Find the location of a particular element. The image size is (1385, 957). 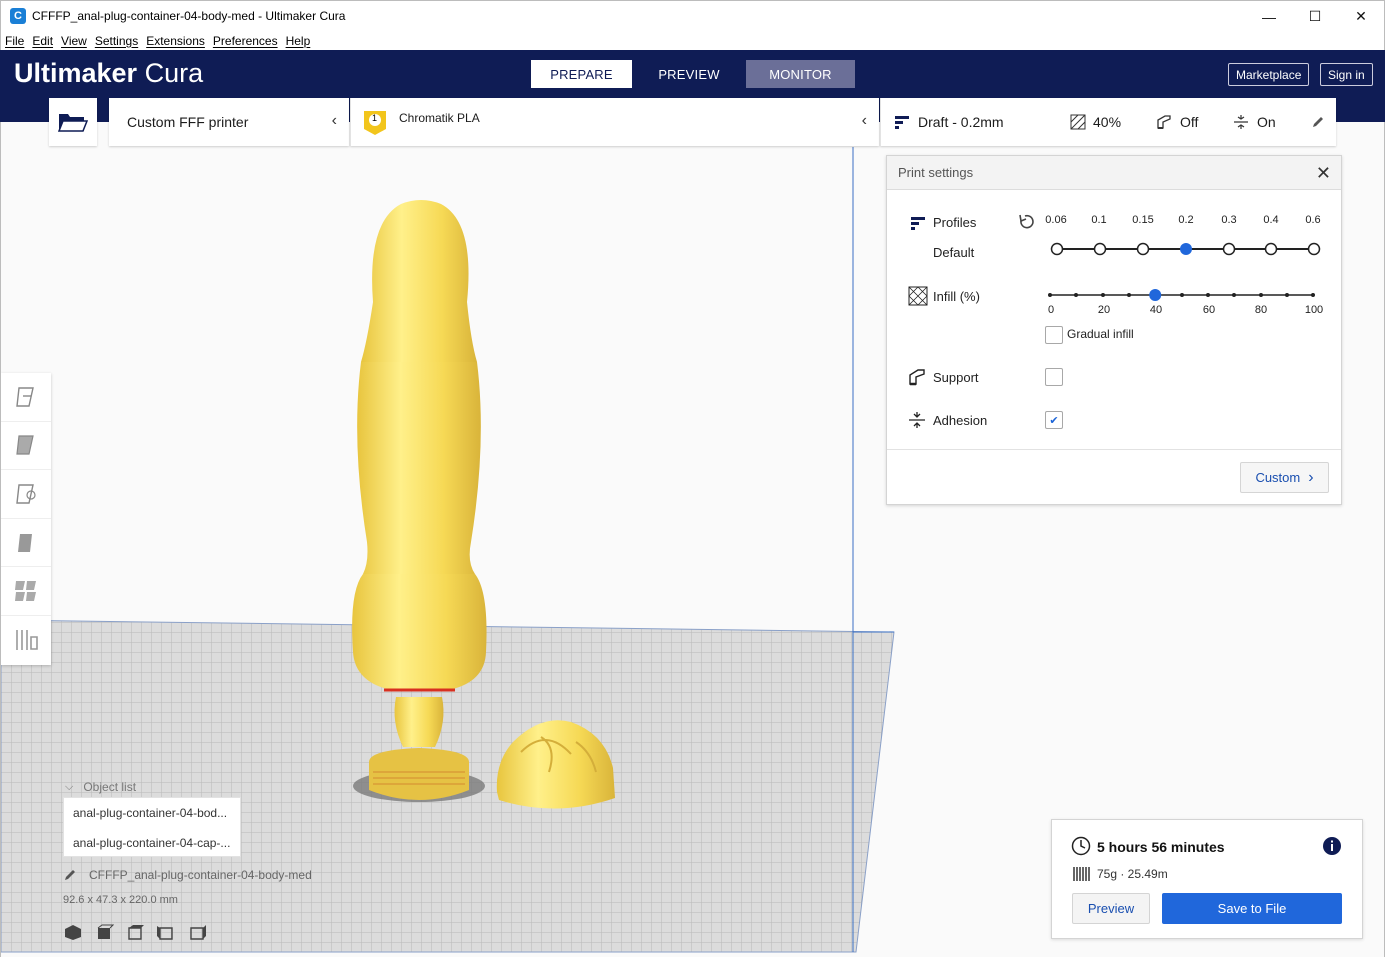

layer-height-label: 0.4 is located at coordinates (1271, 220).